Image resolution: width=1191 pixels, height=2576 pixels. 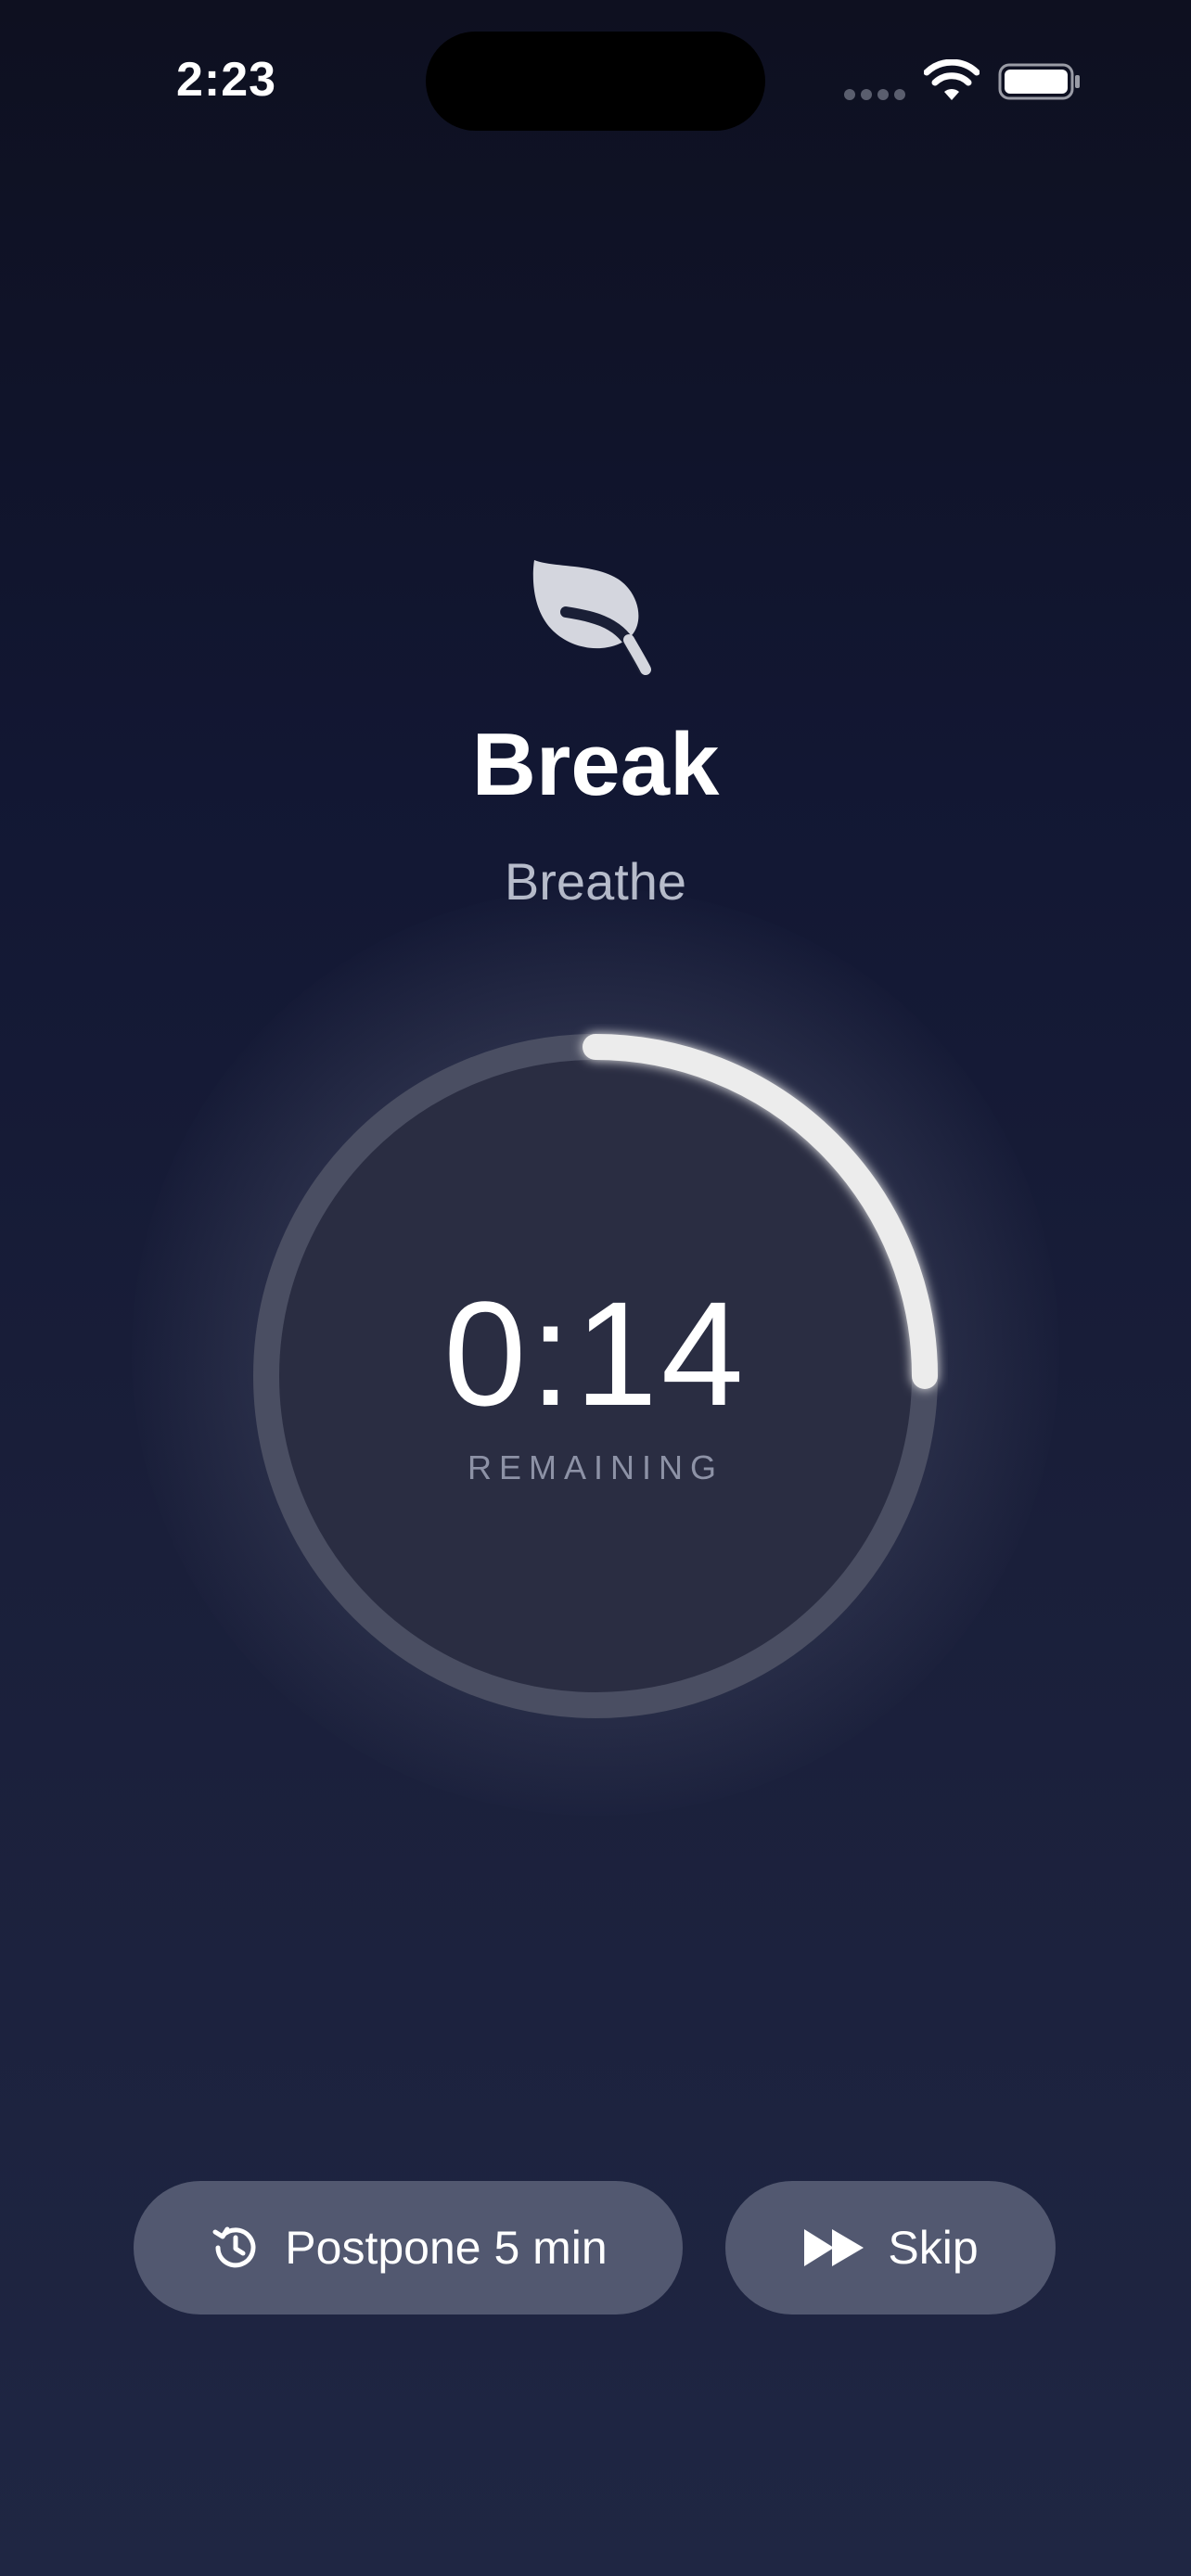 I want to click on dynamic-island, so click(x=595, y=81).